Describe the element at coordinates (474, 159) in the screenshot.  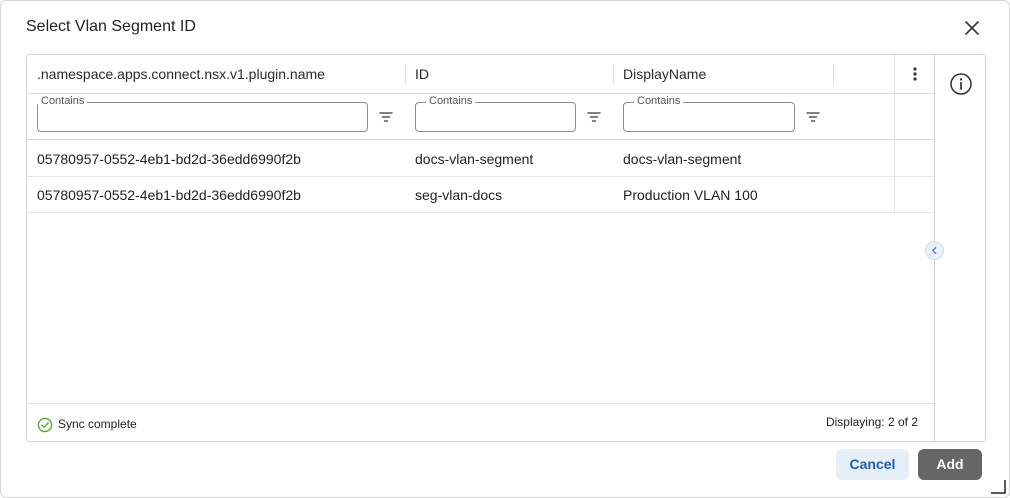
I see `cell-id: docs-vlan-segment` at that location.